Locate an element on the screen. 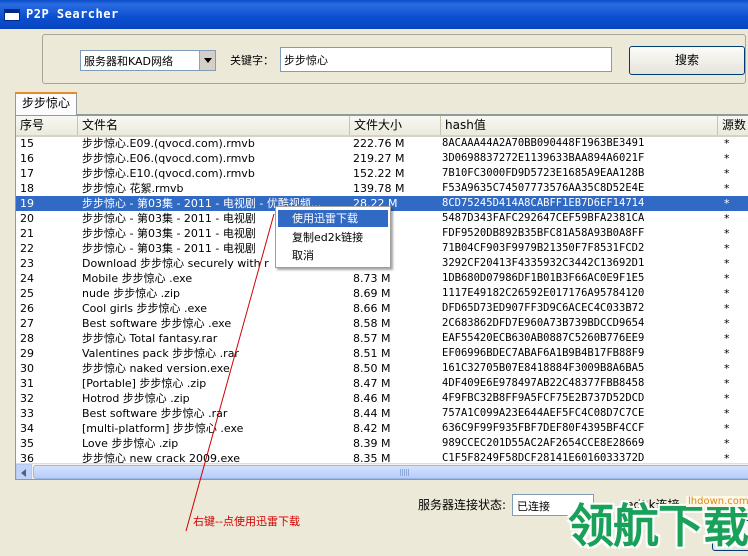 This screenshot has height=556, width=748. server-status-label: 服务器连接状态: is located at coordinates (462, 505).